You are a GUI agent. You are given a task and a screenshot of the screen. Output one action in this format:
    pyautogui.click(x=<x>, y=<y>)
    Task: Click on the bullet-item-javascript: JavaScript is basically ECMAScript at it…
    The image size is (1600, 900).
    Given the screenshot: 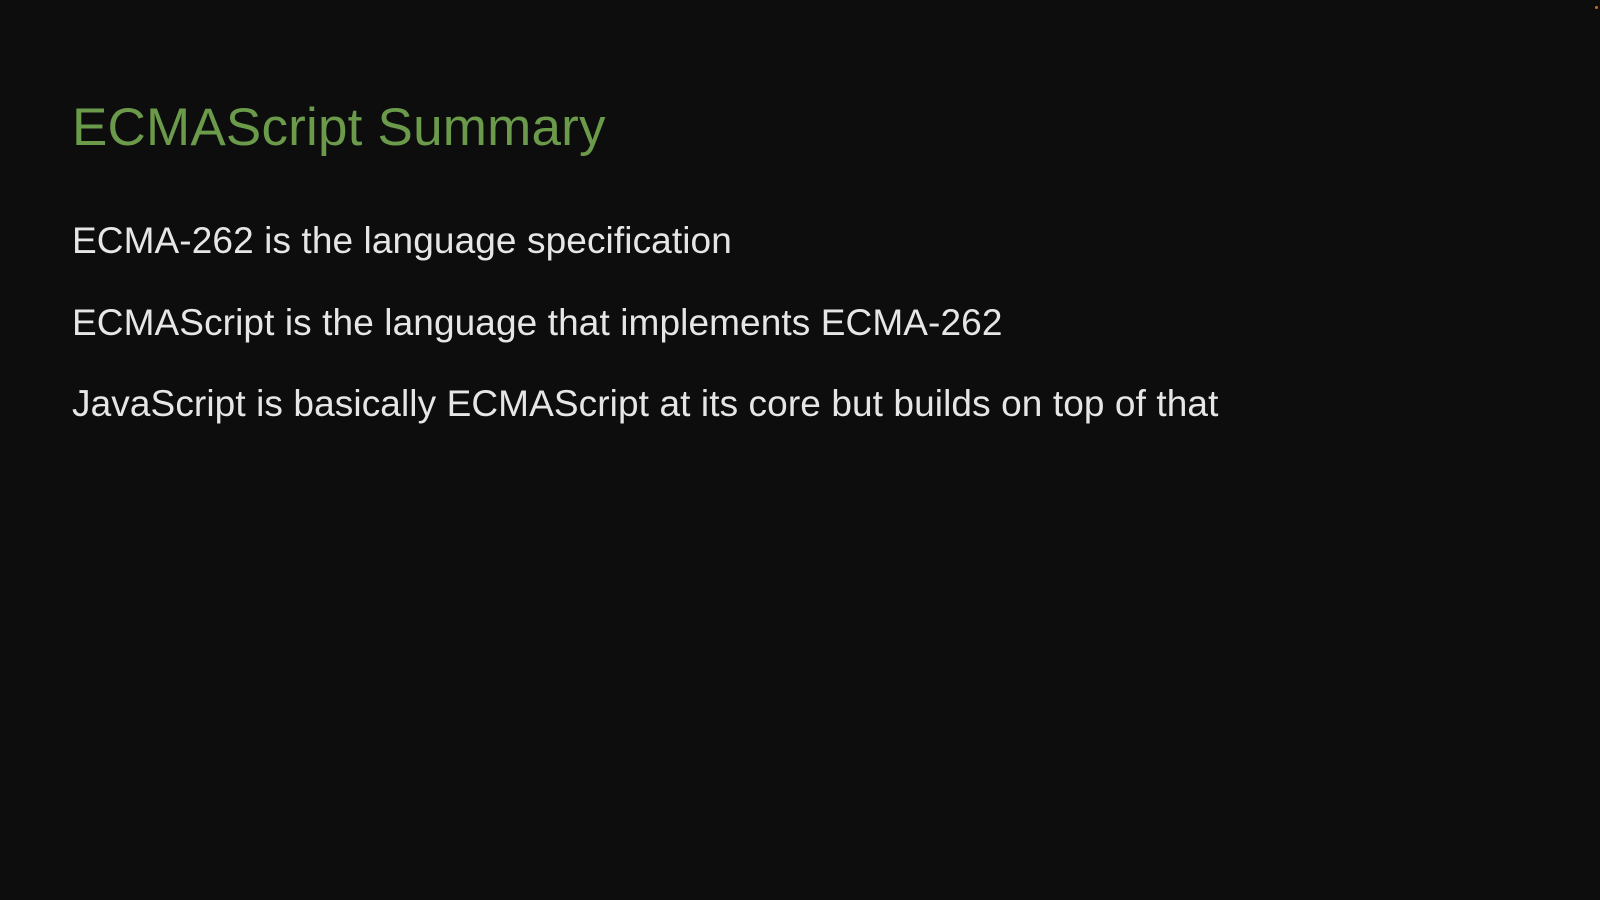 What is the action you would take?
    pyautogui.click(x=645, y=403)
    